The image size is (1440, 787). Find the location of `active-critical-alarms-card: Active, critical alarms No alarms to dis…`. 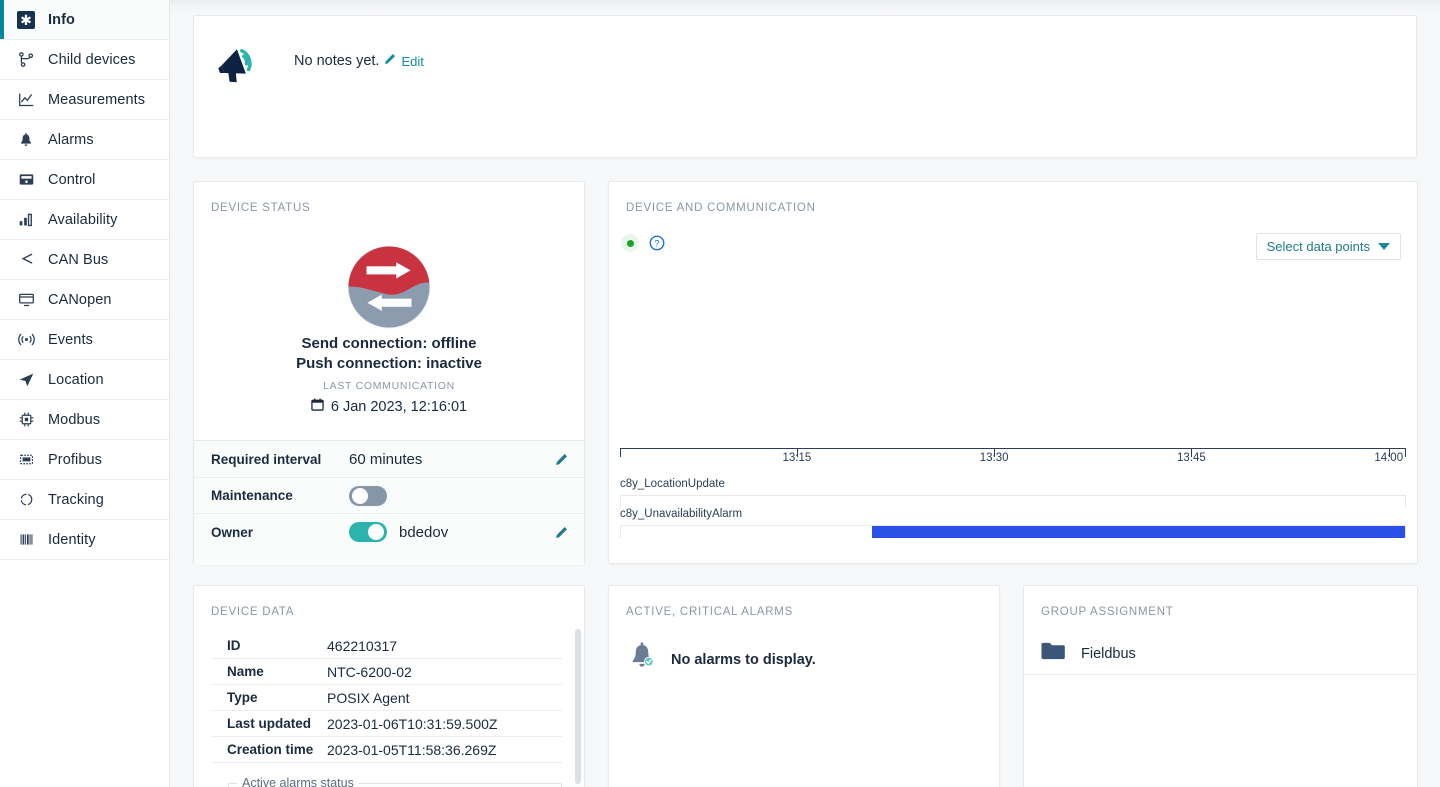

active-critical-alarms-card: Active, critical alarms No alarms to dis… is located at coordinates (804, 686).